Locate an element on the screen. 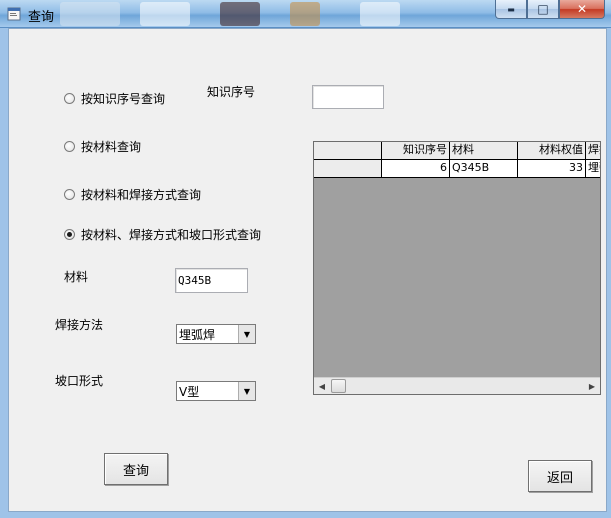 The width and height of the screenshot is (611, 518). weld-method-select: 埋弧焊 ▼ is located at coordinates (216, 334).